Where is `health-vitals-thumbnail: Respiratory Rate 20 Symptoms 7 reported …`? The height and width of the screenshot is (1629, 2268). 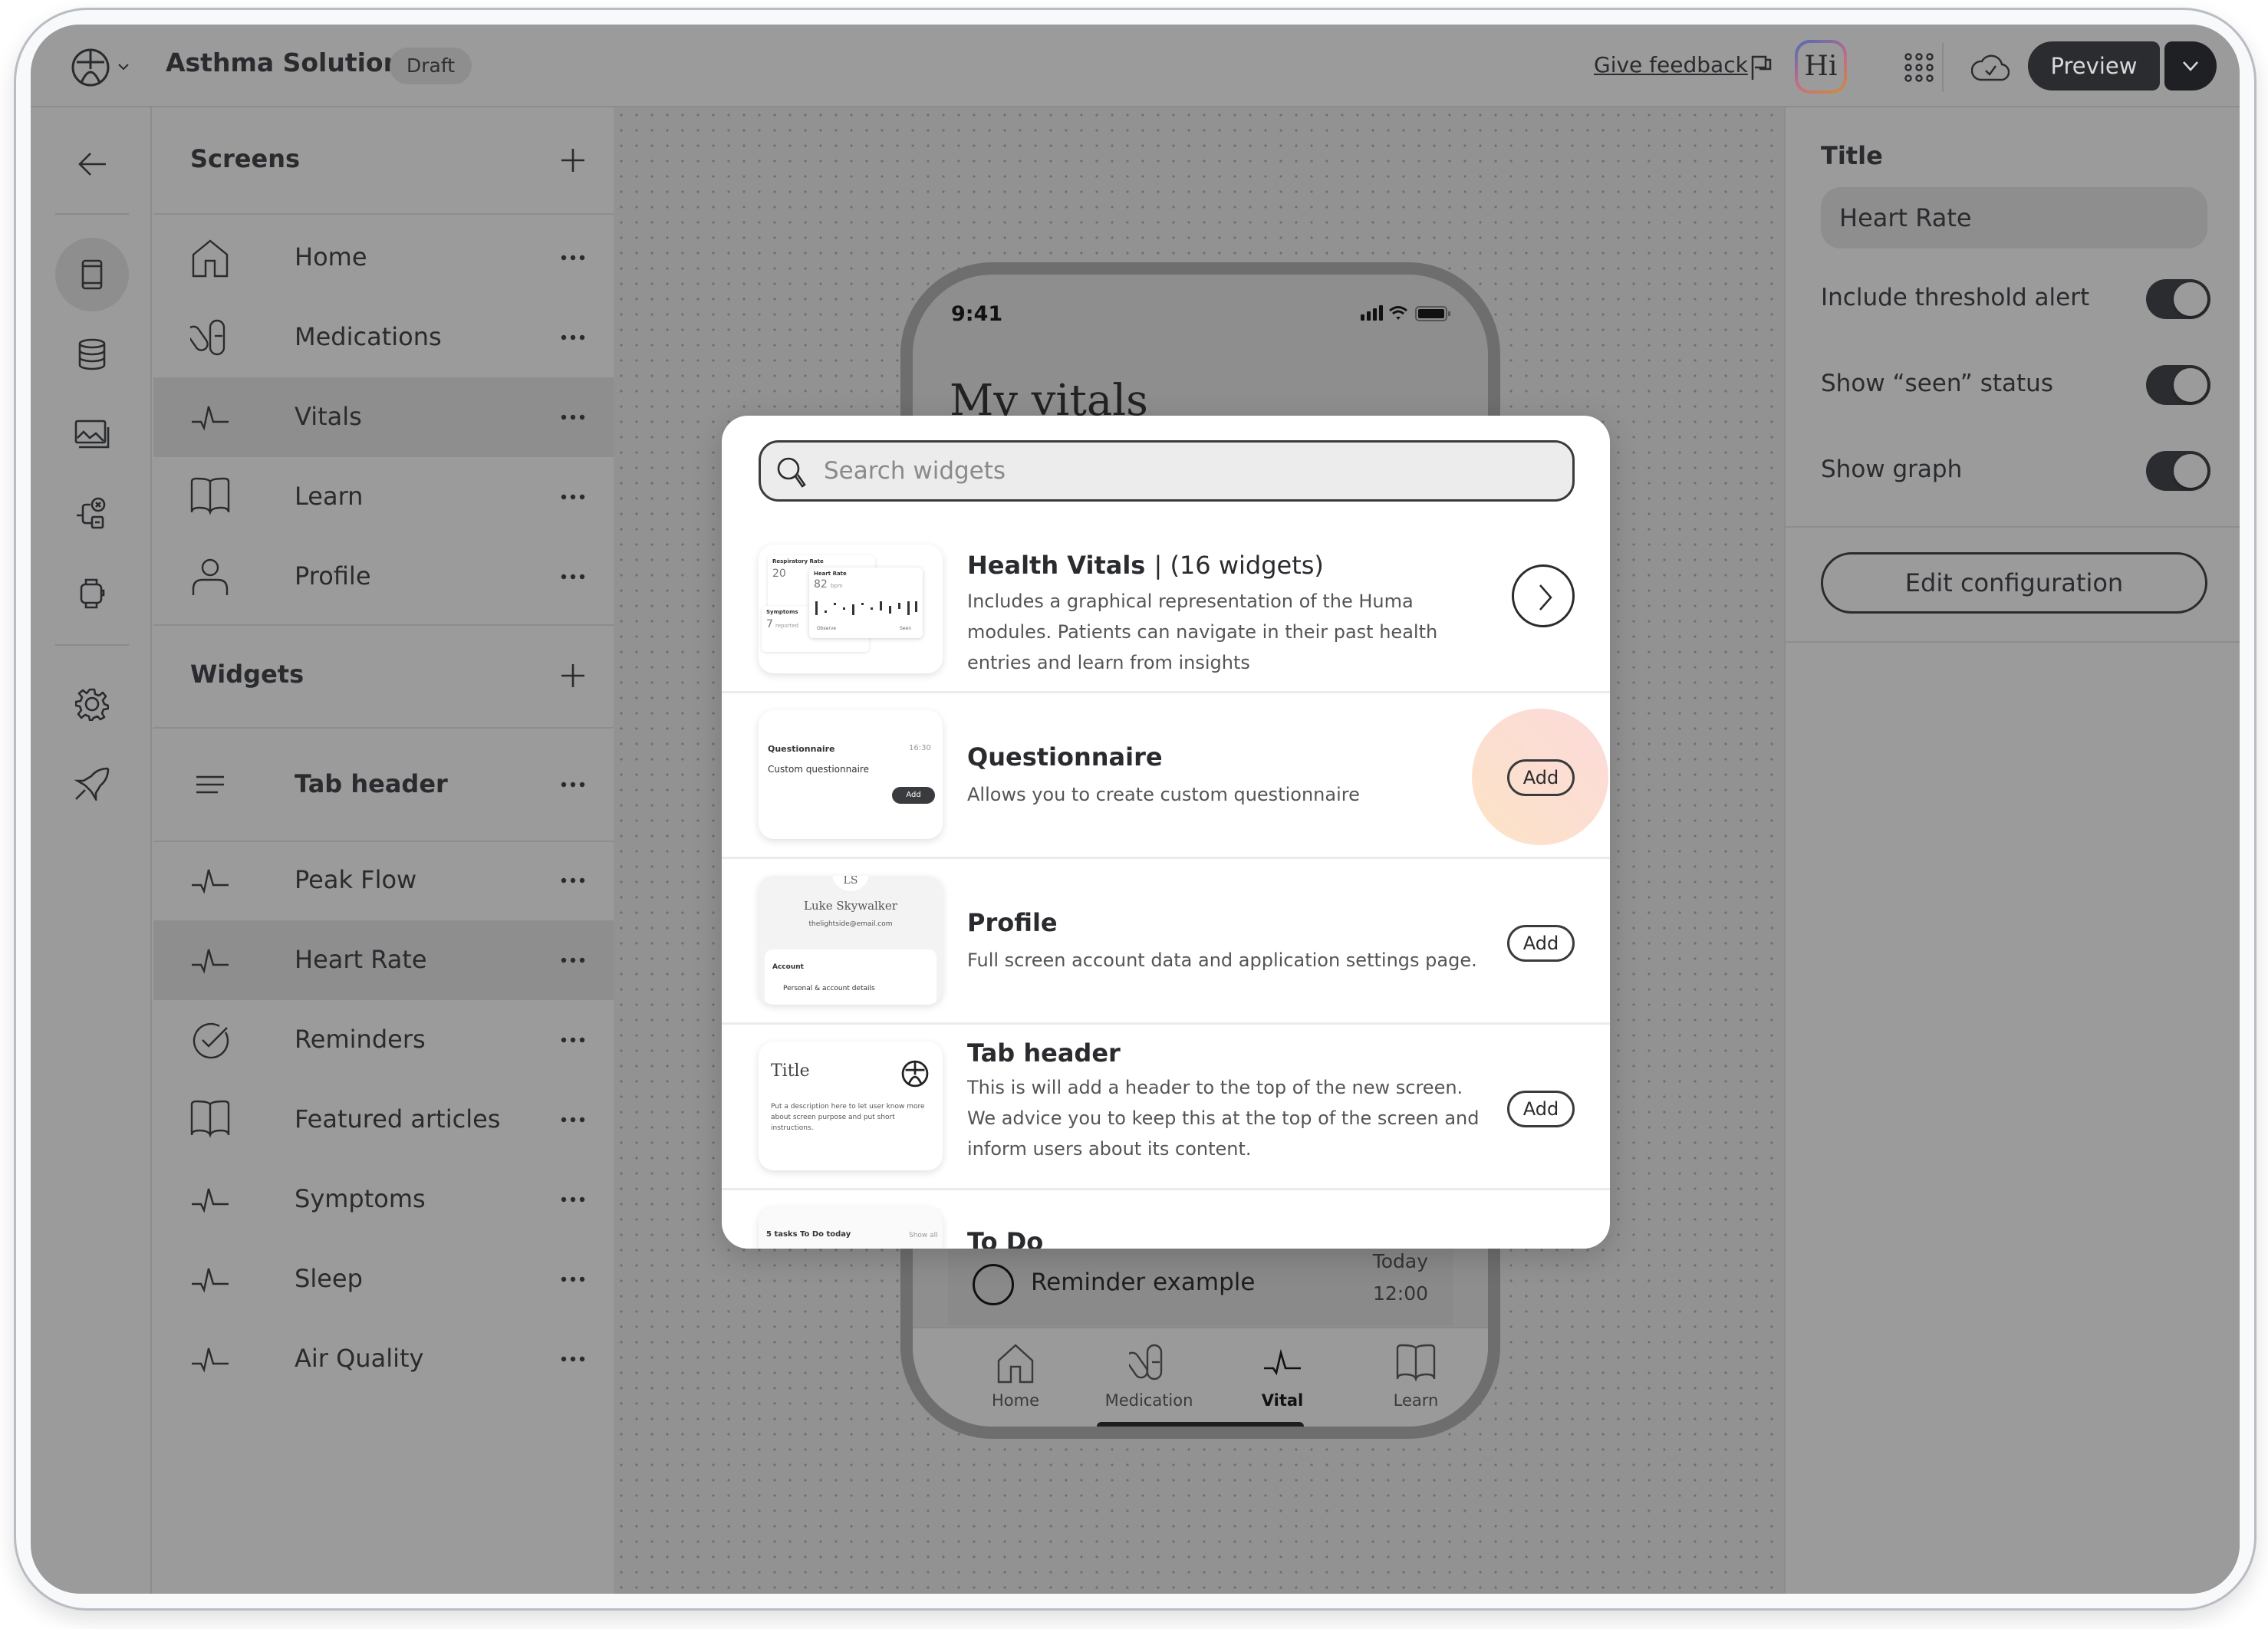 health-vitals-thumbnail: Respiratory Rate 20 Symptoms 7 reported … is located at coordinates (851, 609).